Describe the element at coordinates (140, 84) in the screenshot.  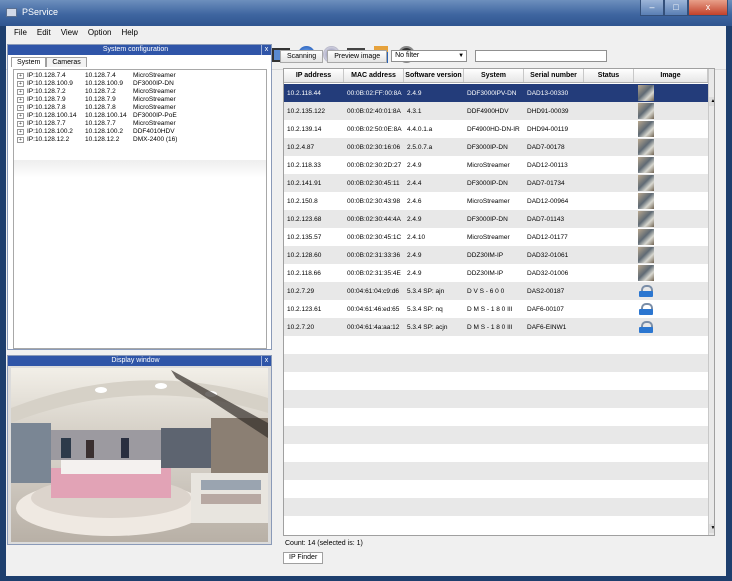
I see `tree-item: + IP:10.128.100.9 10.128.100.9 DF3000IP-DN` at that location.